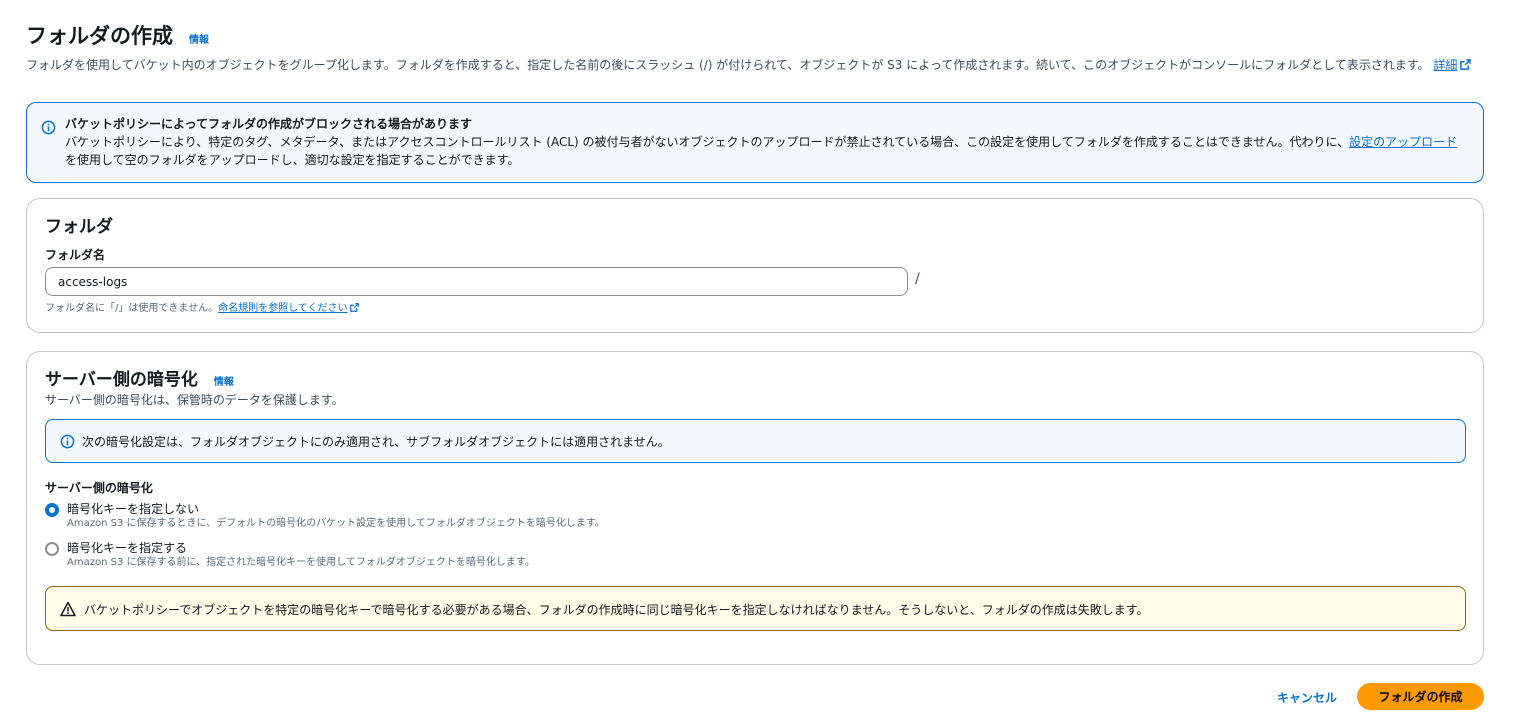 The width and height of the screenshot is (1520, 727). I want to click on radio-button-selected, so click(52, 510).